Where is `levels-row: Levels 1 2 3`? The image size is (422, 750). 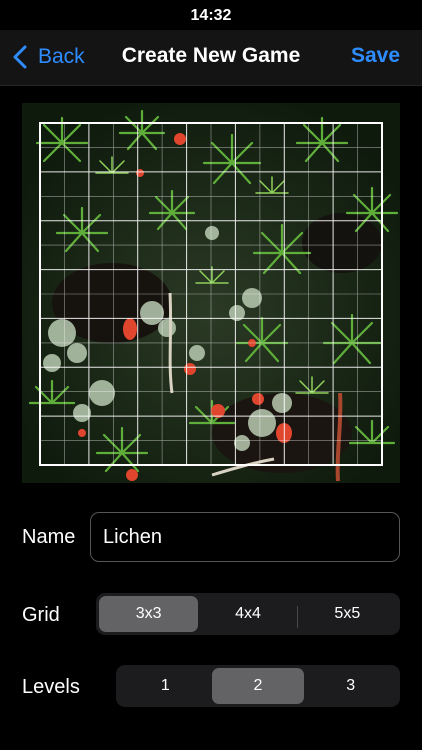 levels-row: Levels 1 2 3 is located at coordinates (211, 687).